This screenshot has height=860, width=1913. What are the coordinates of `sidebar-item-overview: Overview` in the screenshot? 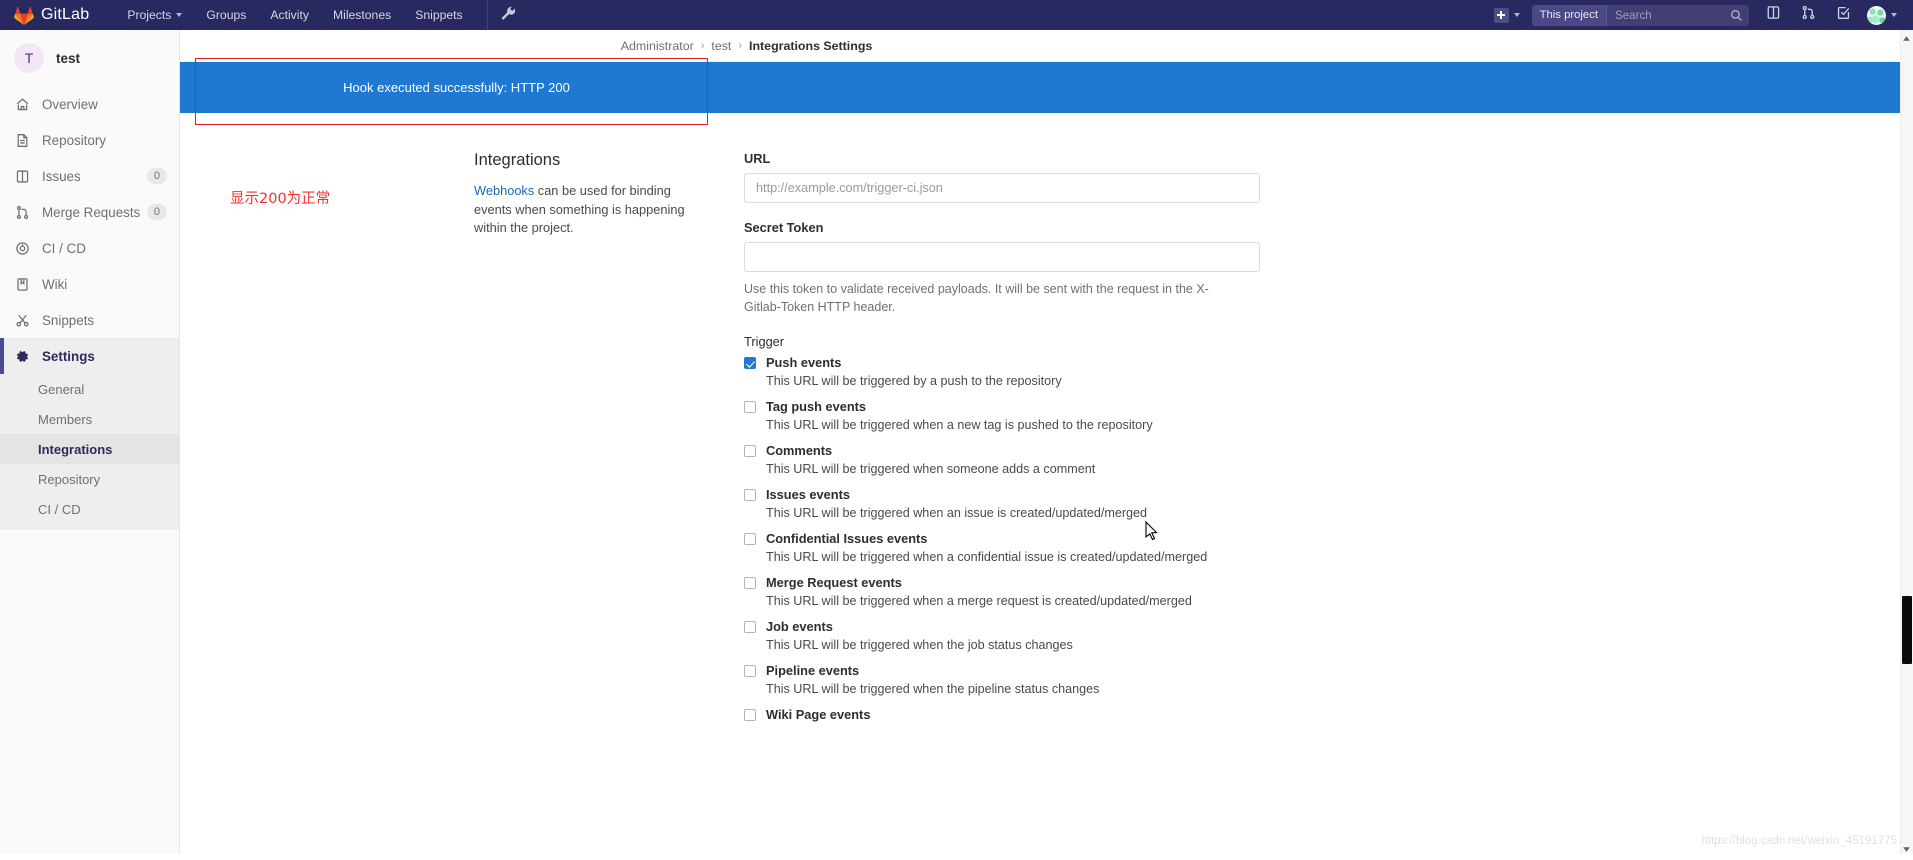 It's located at (89, 104).